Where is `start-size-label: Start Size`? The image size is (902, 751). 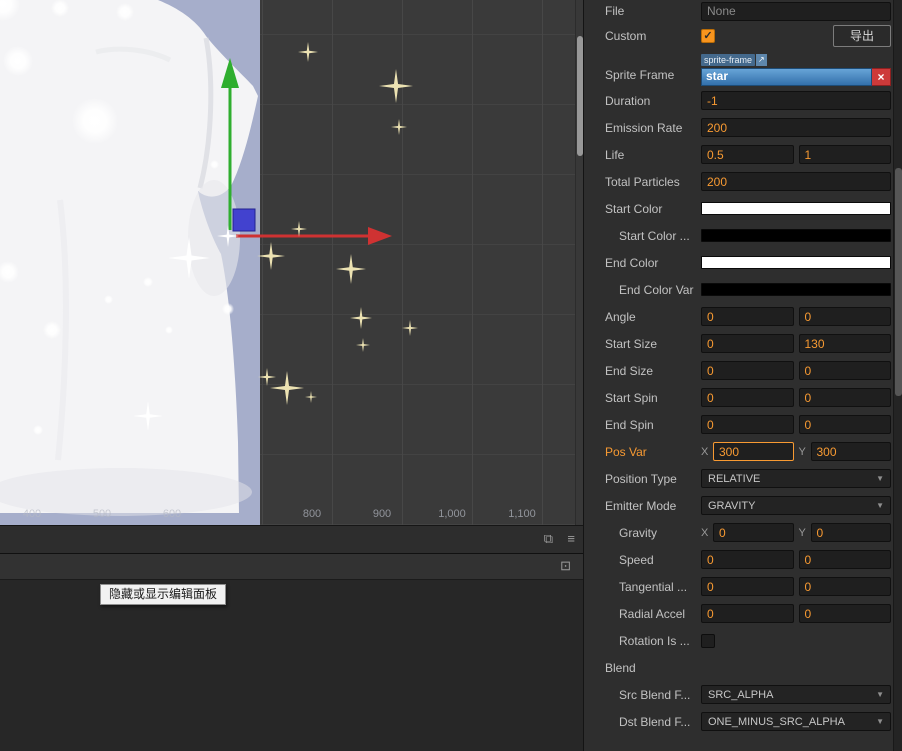
start-size-label: Start Size is located at coordinates (631, 343).